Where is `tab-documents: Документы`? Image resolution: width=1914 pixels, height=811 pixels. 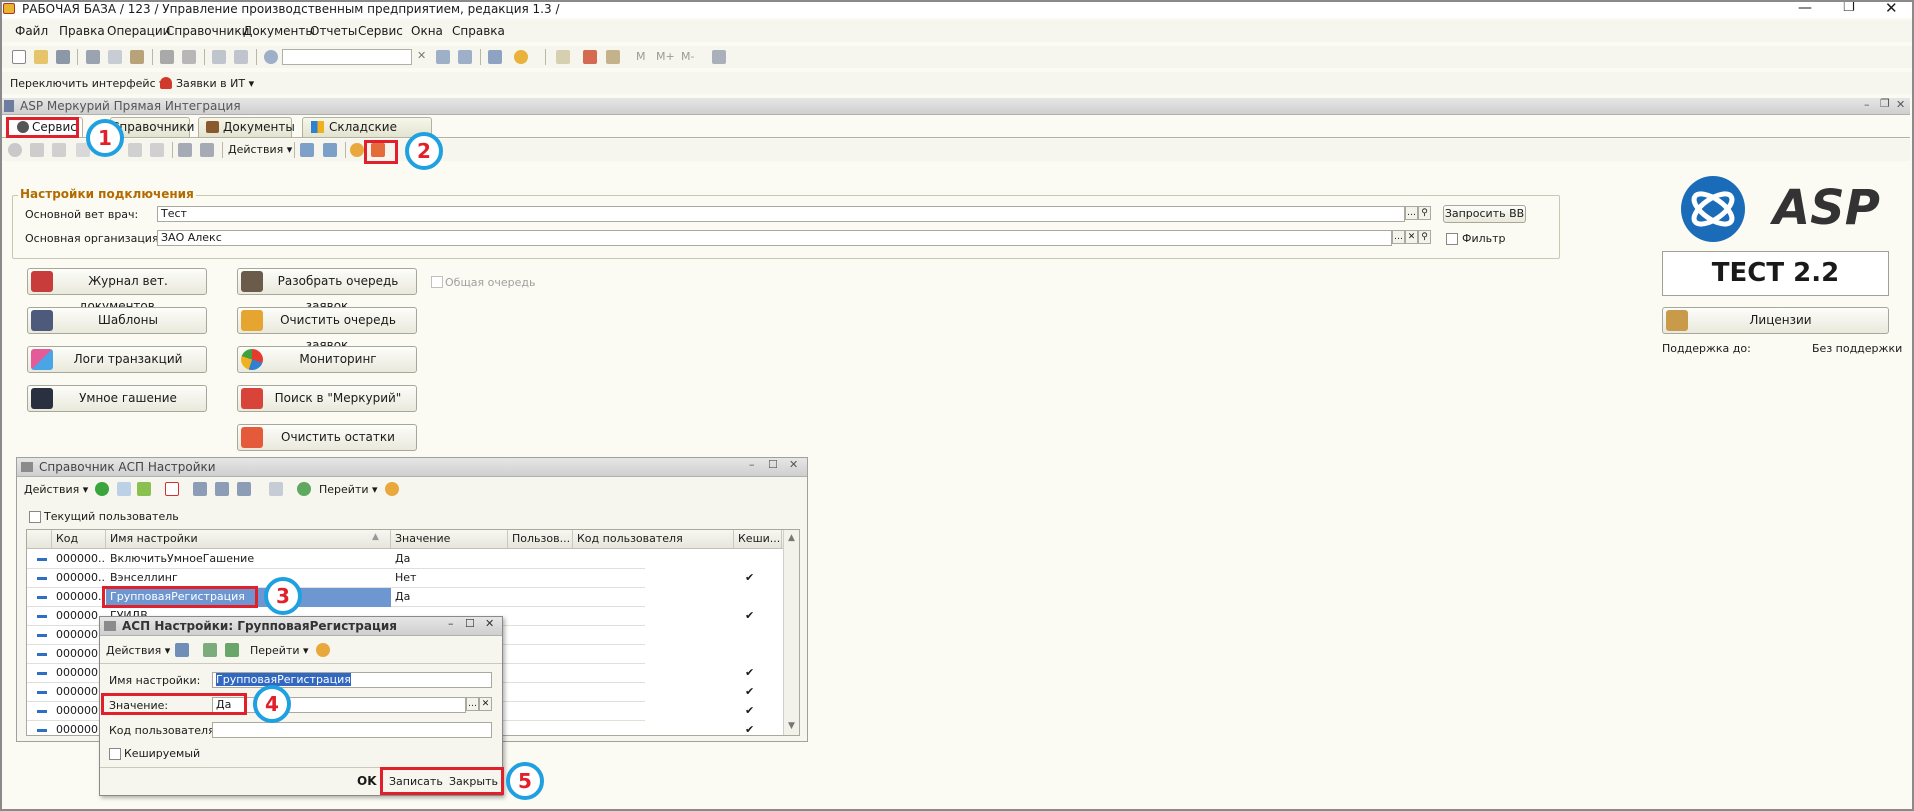
tab-documents: Документы is located at coordinates (246, 127).